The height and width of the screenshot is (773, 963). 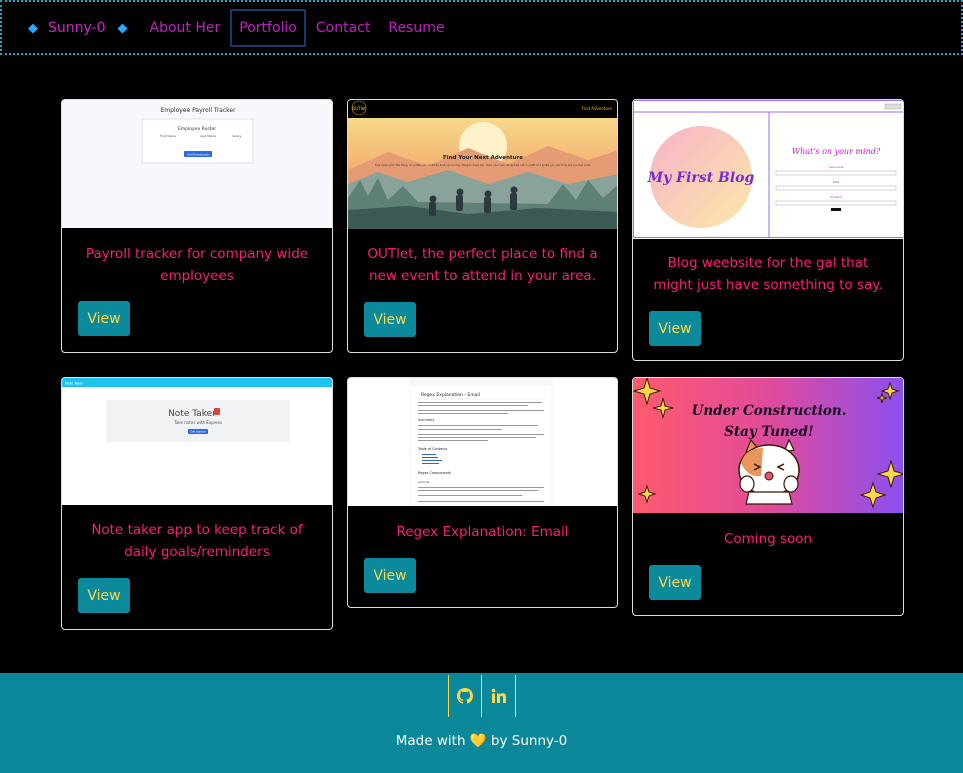 I want to click on svg-text: OUTlet, so click(x=359, y=108).